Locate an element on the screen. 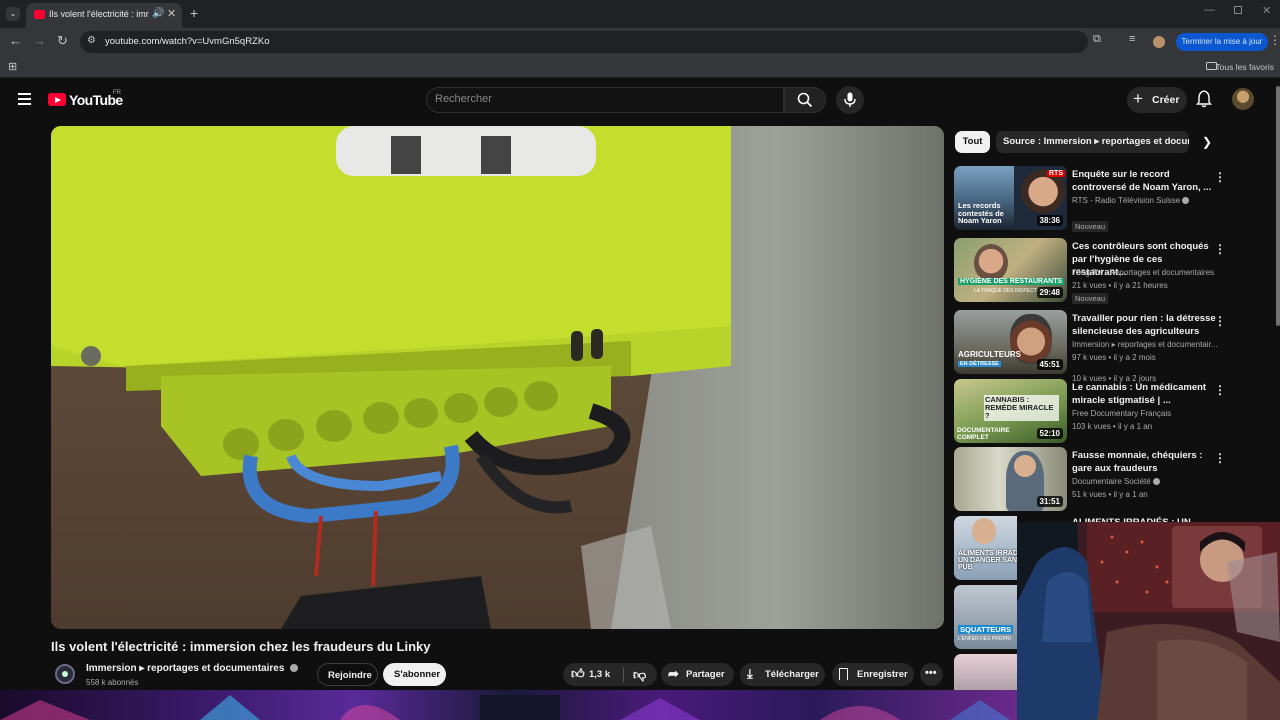 The width and height of the screenshot is (1280, 720). create-button: + Créer is located at coordinates (1157, 100).